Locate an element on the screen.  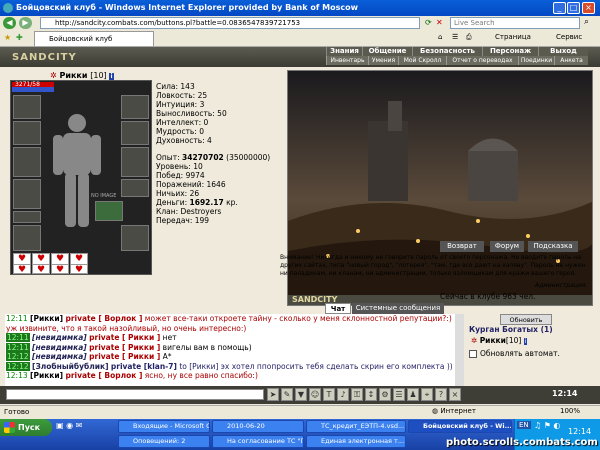
stop-icon: ✕ is located at coordinates (439, 22).